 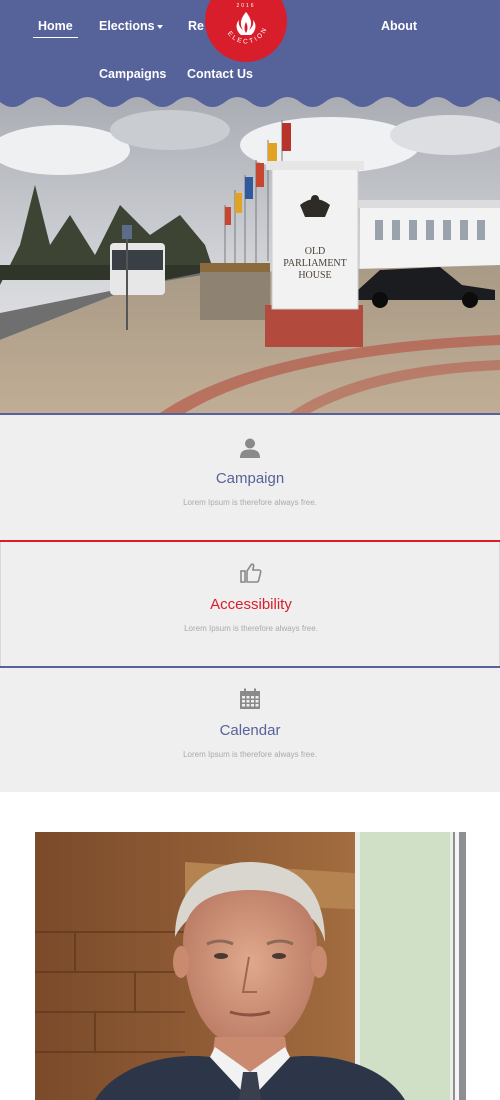 I want to click on election-logo: 2016 ELECTION, so click(x=246, y=31).